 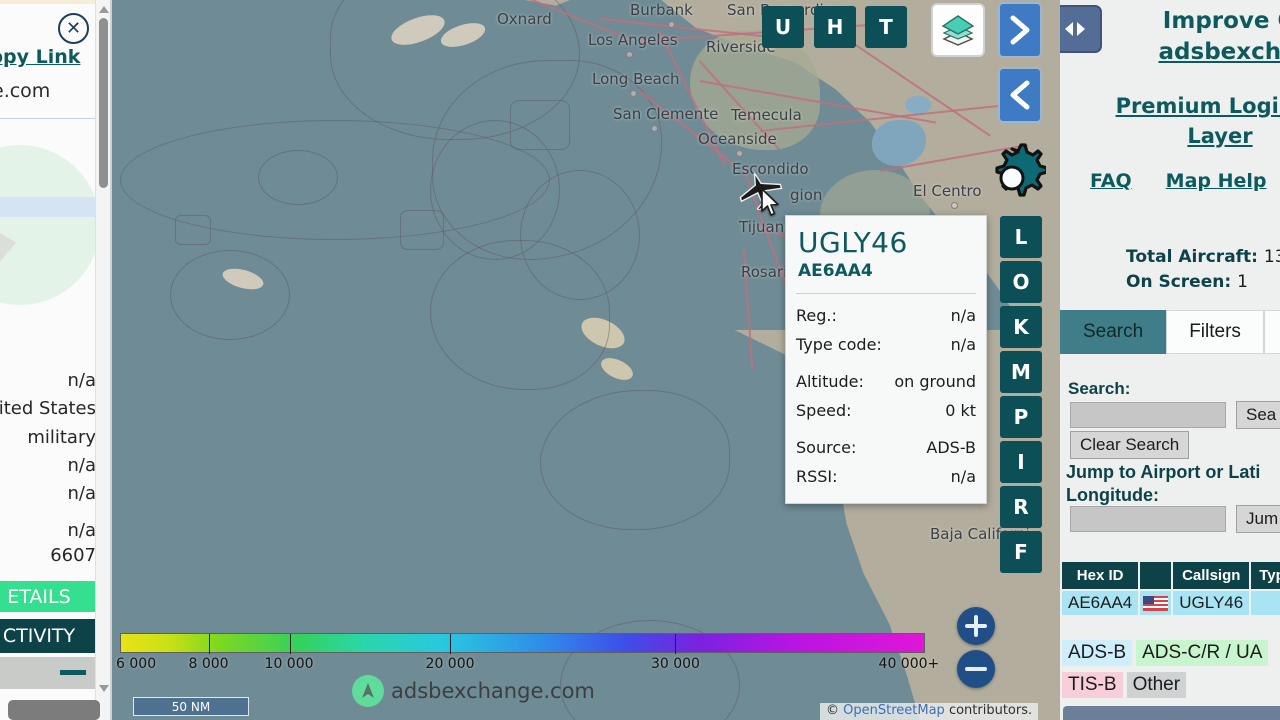 What do you see at coordinates (50, 636) in the screenshot?
I see `activity-button: CTIVITY` at bounding box center [50, 636].